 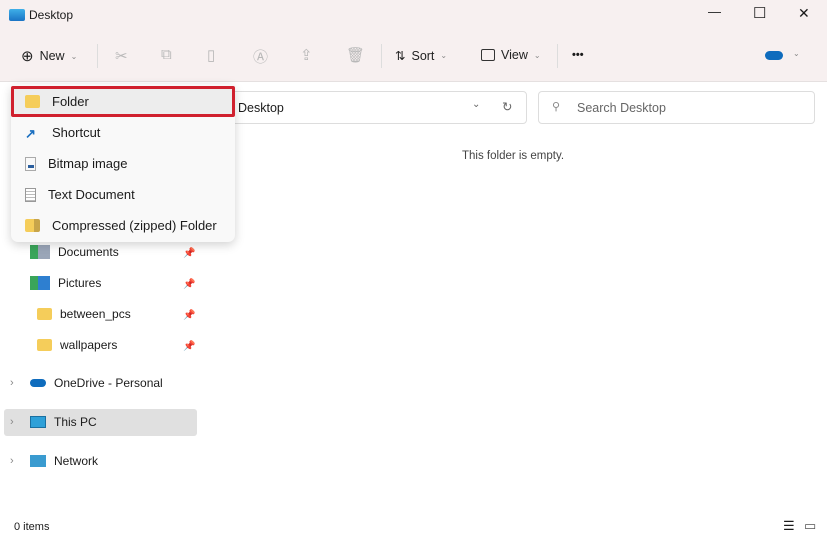 I want to click on nav-item-wallpapers: wallpapers, so click(x=77, y=345).